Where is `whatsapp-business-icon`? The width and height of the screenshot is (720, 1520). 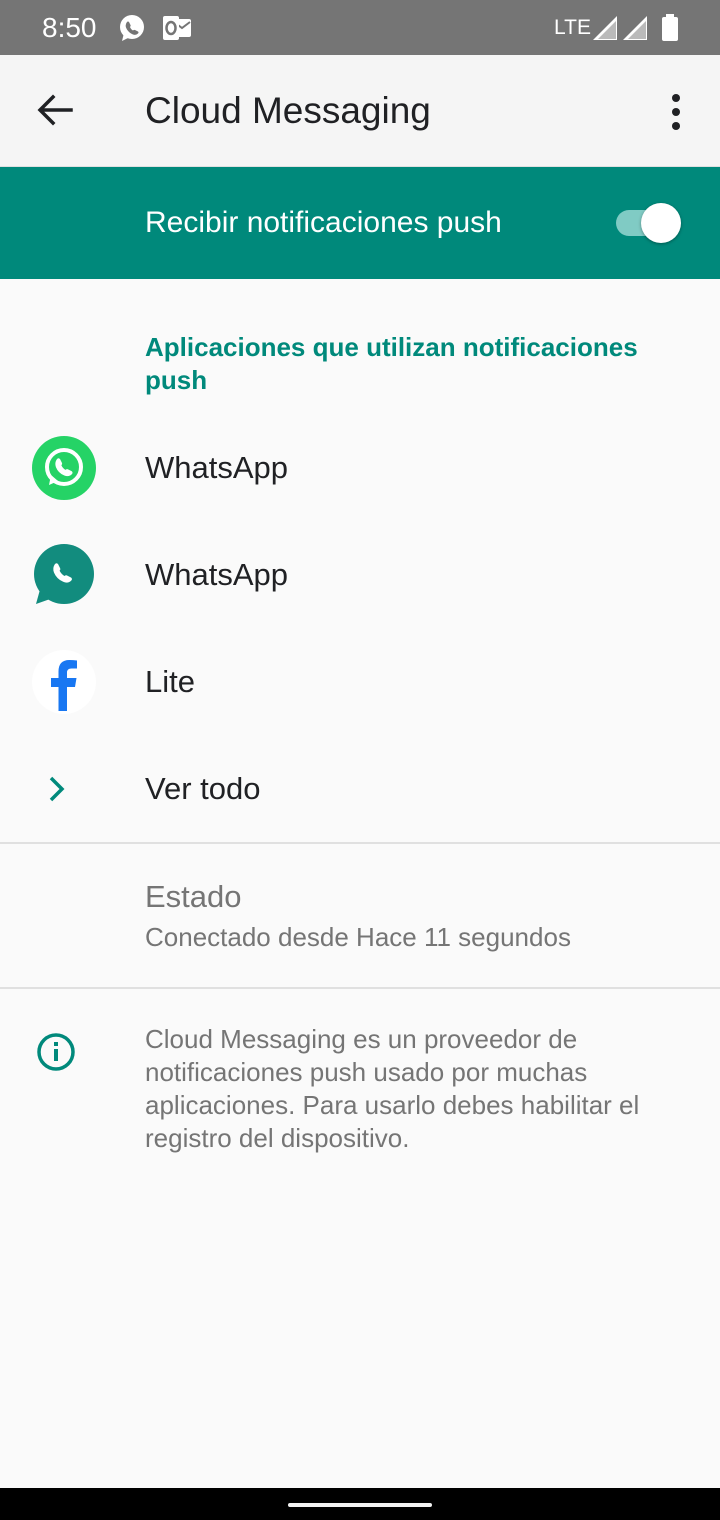 whatsapp-business-icon is located at coordinates (64, 574).